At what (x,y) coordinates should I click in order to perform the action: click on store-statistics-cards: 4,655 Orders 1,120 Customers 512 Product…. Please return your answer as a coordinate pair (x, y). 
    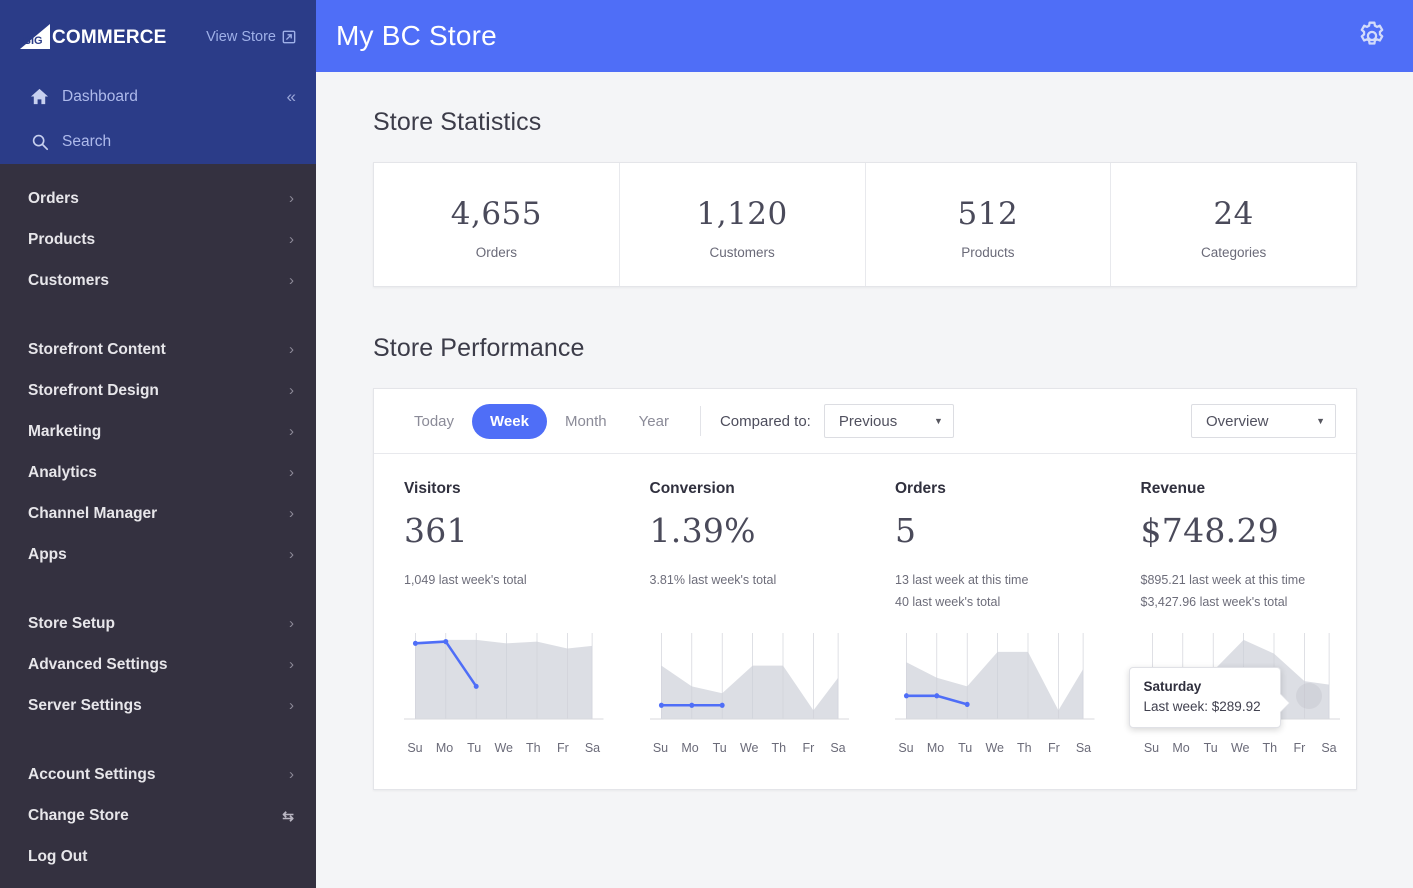
    Looking at the image, I should click on (865, 225).